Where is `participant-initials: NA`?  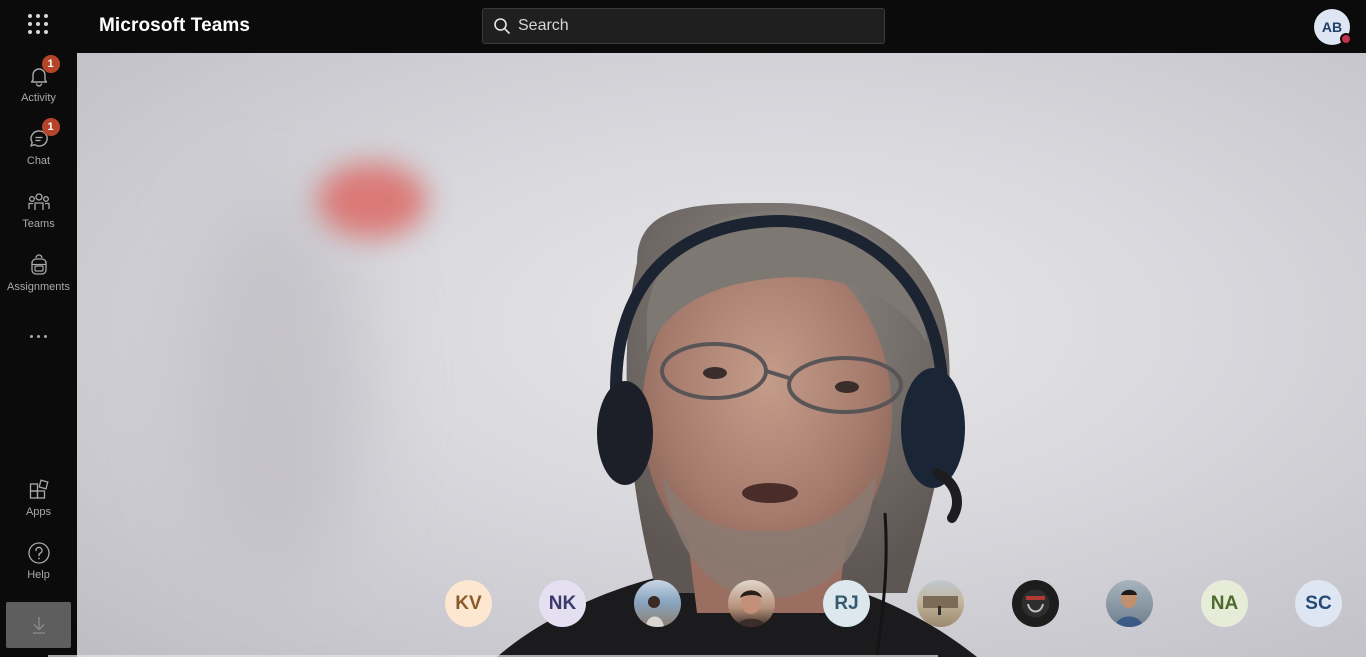 participant-initials: NA is located at coordinates (1224, 603).